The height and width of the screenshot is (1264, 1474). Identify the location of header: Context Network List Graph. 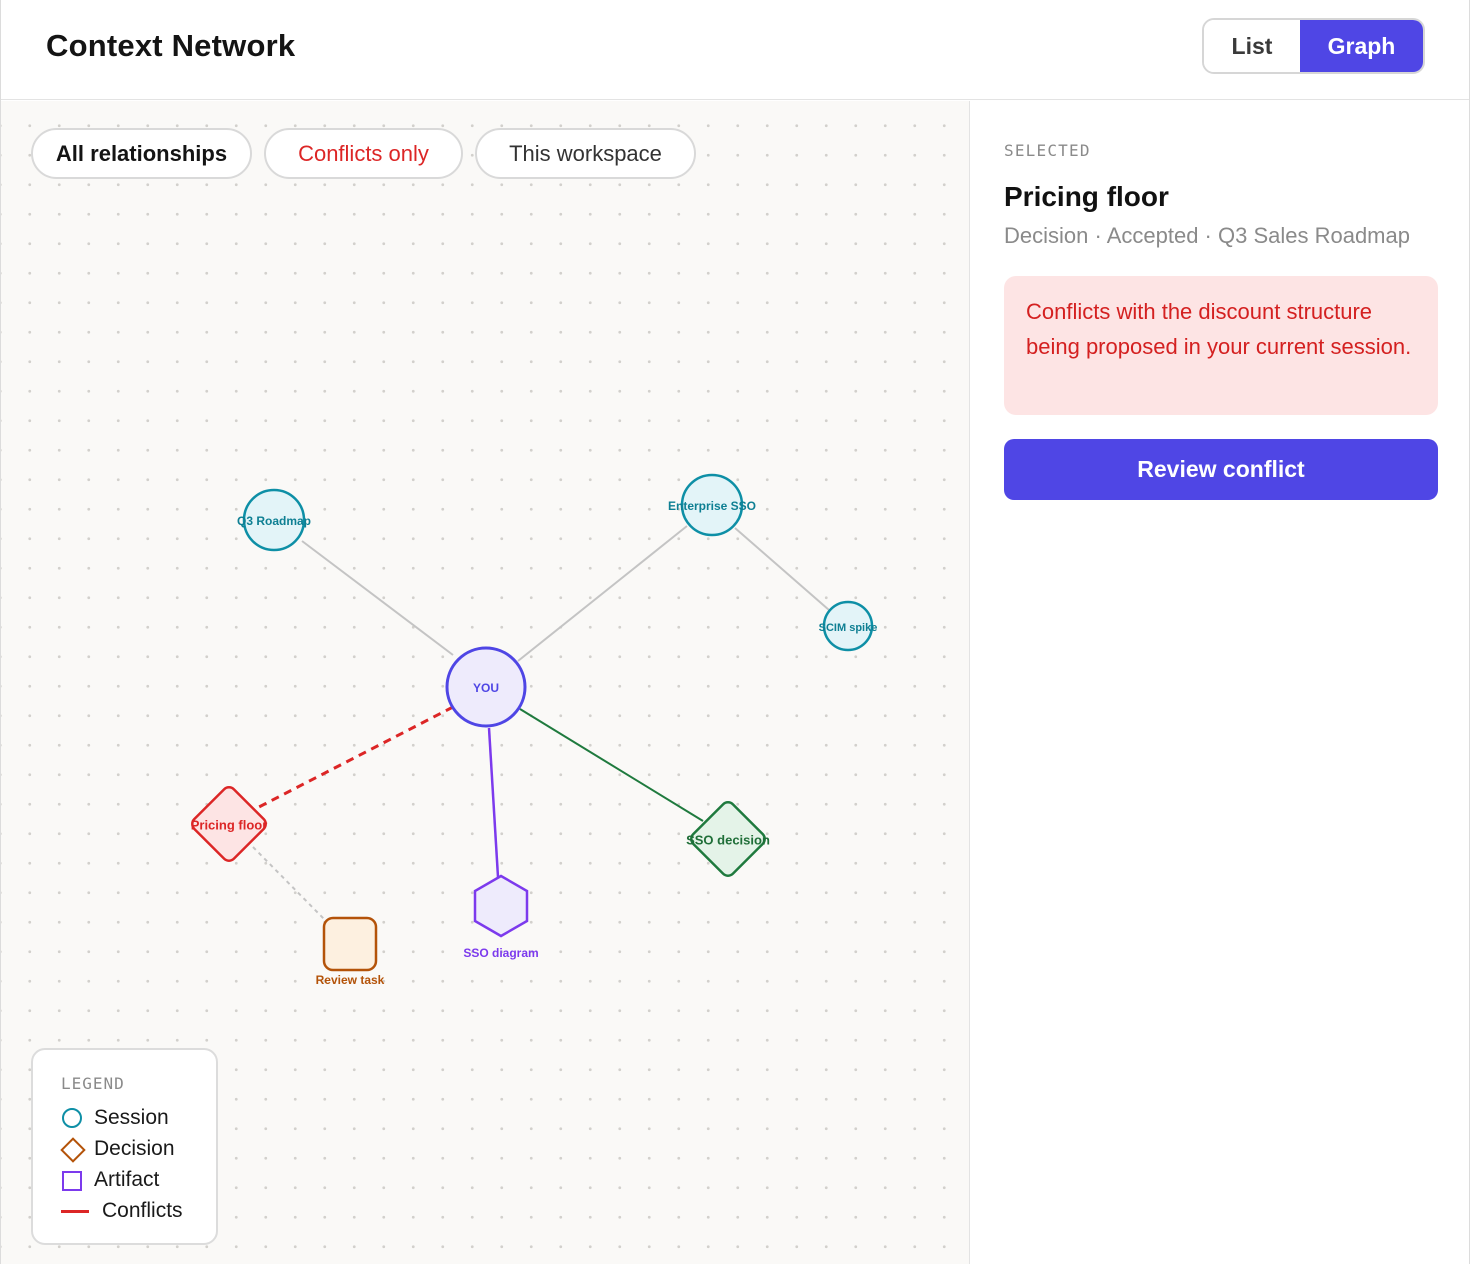
(735, 50).